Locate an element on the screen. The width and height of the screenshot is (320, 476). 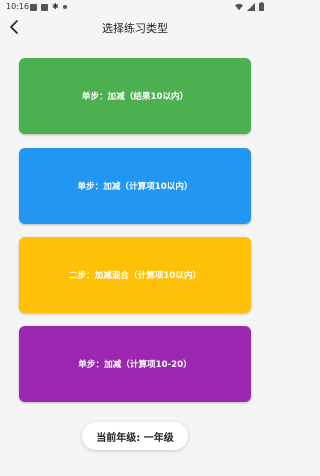
status-bar: 10:16 ✱ is located at coordinates (135, 7).